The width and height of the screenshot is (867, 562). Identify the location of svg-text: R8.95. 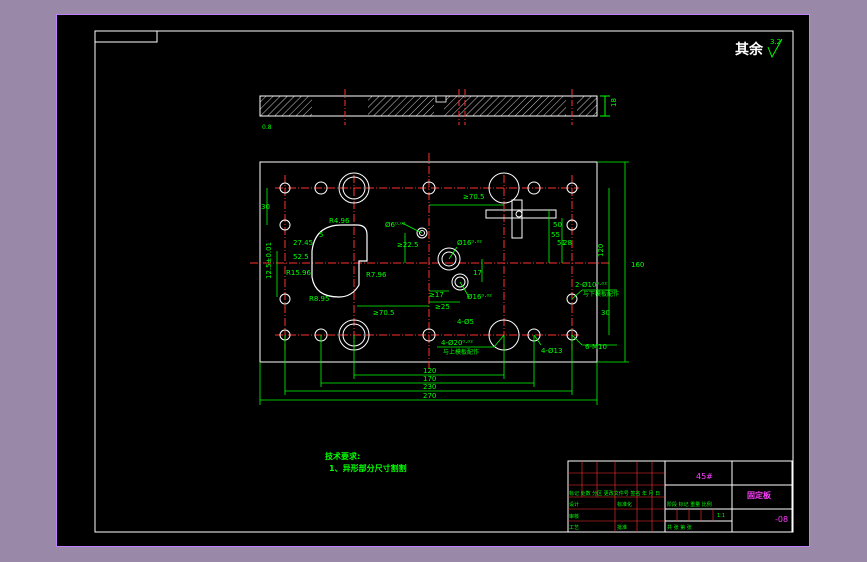
(319, 299).